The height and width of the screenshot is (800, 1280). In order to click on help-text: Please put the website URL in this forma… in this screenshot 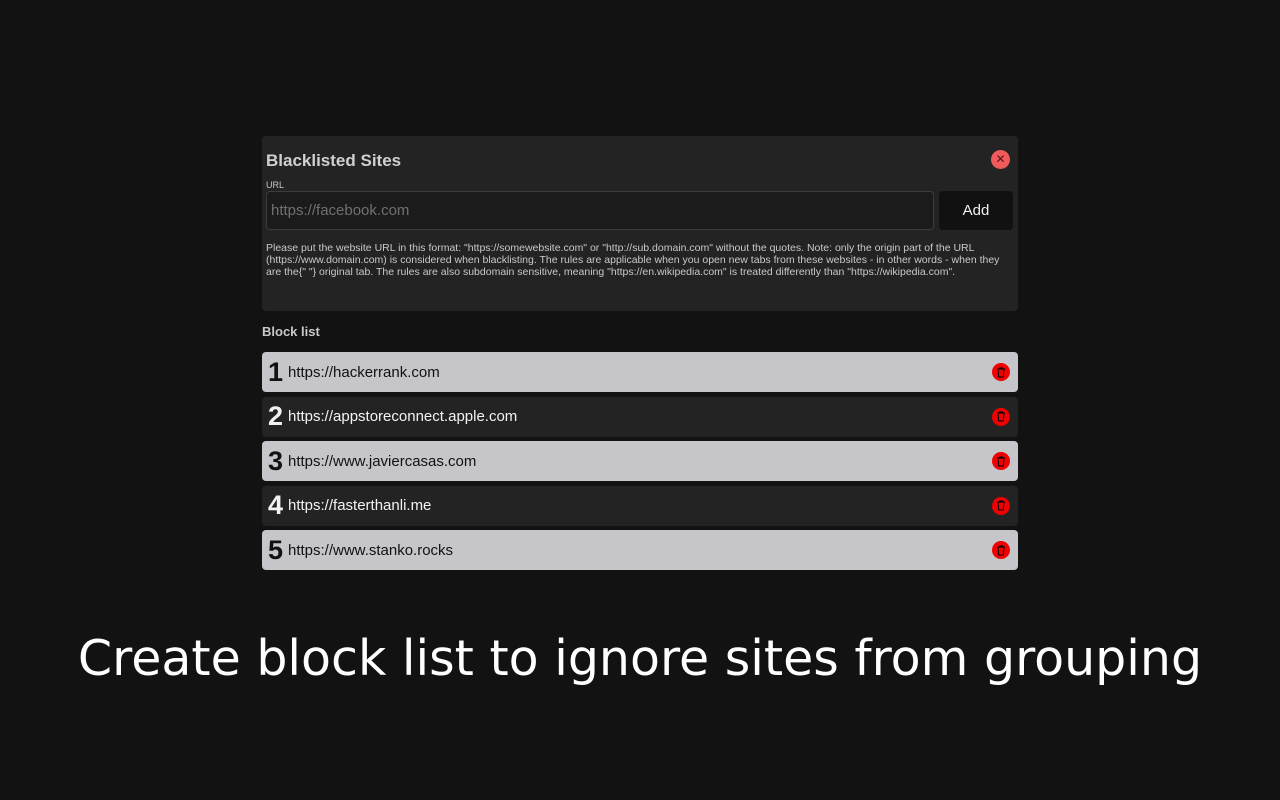, I will do `click(633, 260)`.